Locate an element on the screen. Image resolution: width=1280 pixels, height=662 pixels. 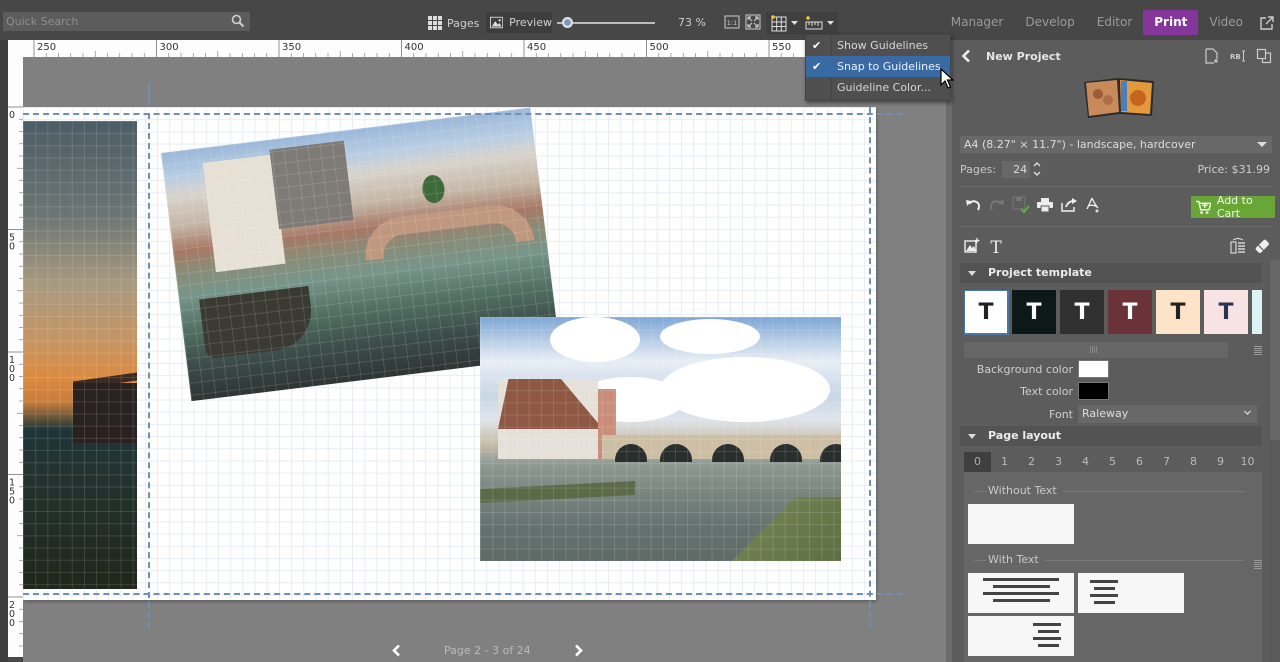
layout-option-text-centered is located at coordinates (1021, 593).